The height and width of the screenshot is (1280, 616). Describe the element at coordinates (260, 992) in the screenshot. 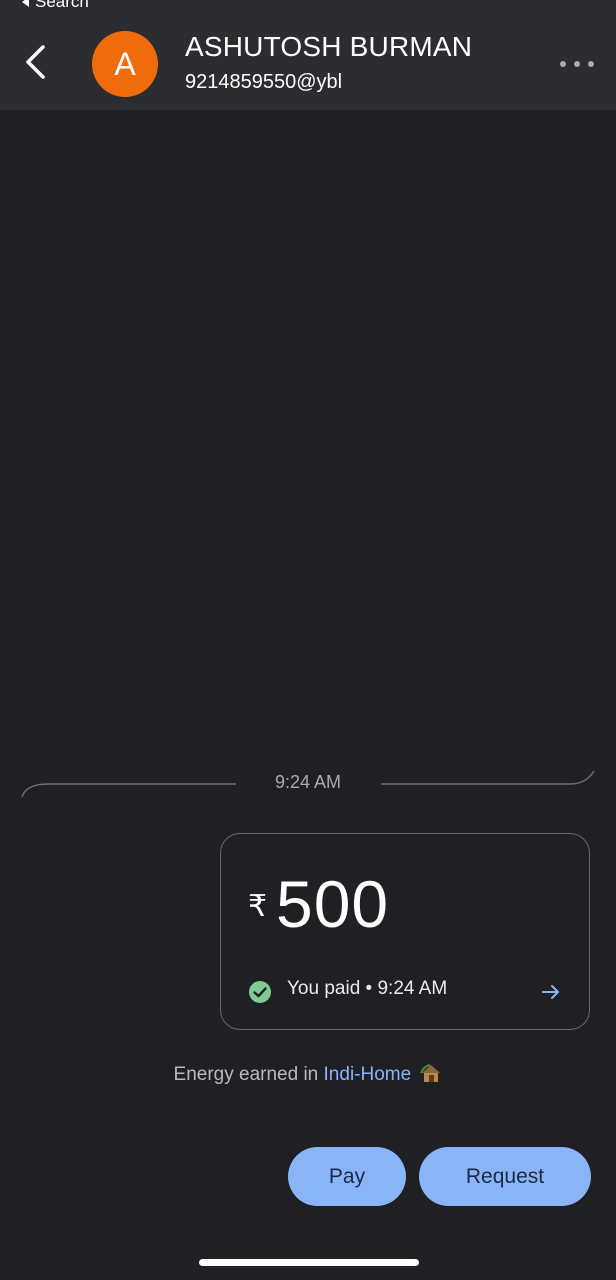

I see `check-circle-icon` at that location.